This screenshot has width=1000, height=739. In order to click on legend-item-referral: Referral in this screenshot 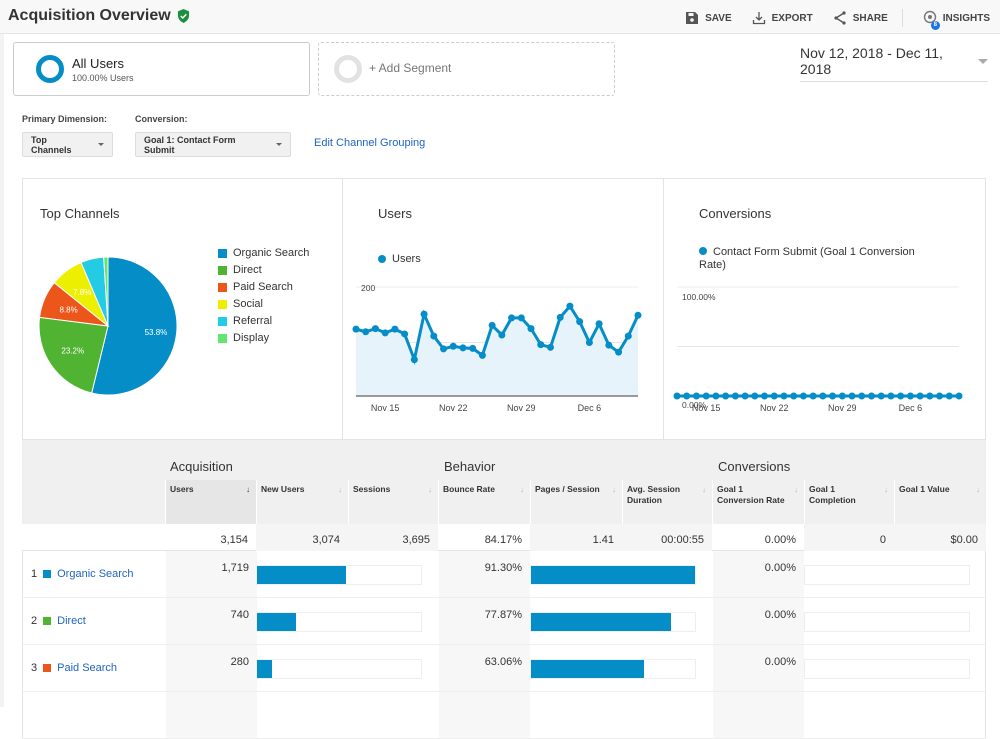, I will do `click(245, 321)`.